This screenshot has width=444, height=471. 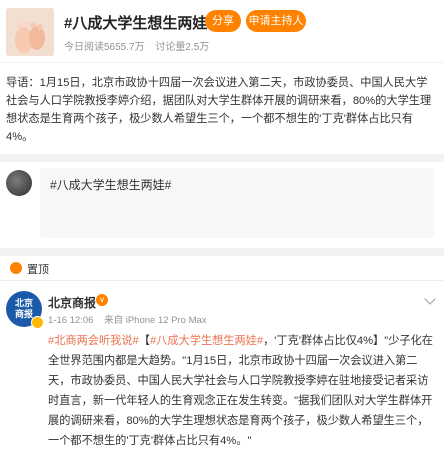 What do you see at coordinates (276, 21) in the screenshot?
I see `apply-host-button: 申请主持人` at bounding box center [276, 21].